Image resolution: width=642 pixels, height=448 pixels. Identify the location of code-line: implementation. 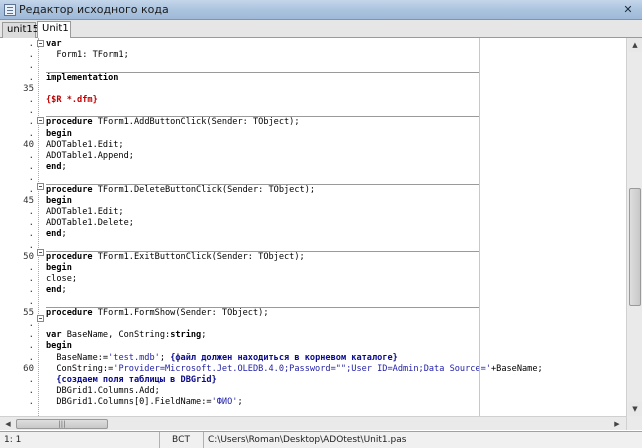
(82, 78).